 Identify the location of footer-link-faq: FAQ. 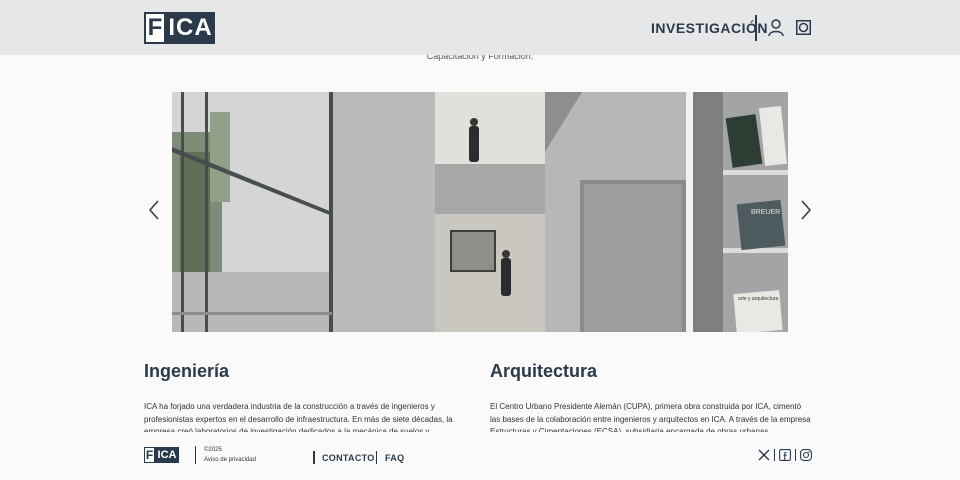
(394, 458).